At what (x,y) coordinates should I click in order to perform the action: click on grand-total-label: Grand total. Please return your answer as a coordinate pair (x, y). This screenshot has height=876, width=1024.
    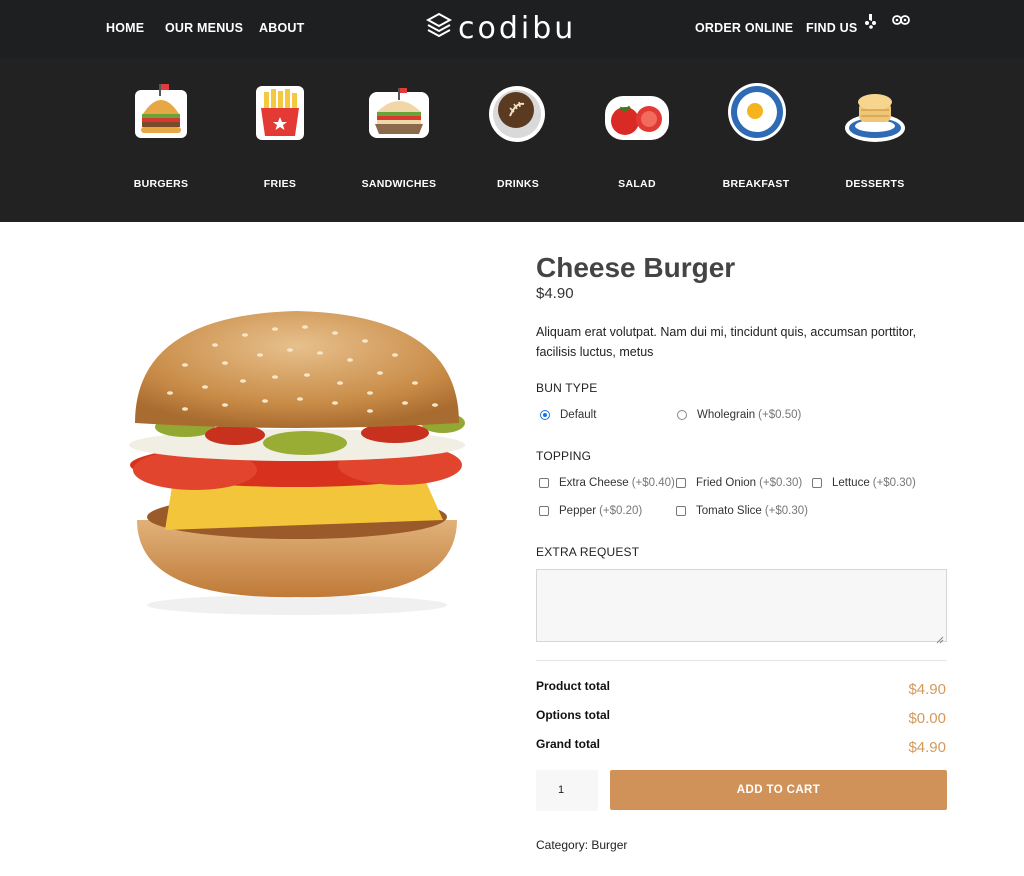
    Looking at the image, I should click on (568, 744).